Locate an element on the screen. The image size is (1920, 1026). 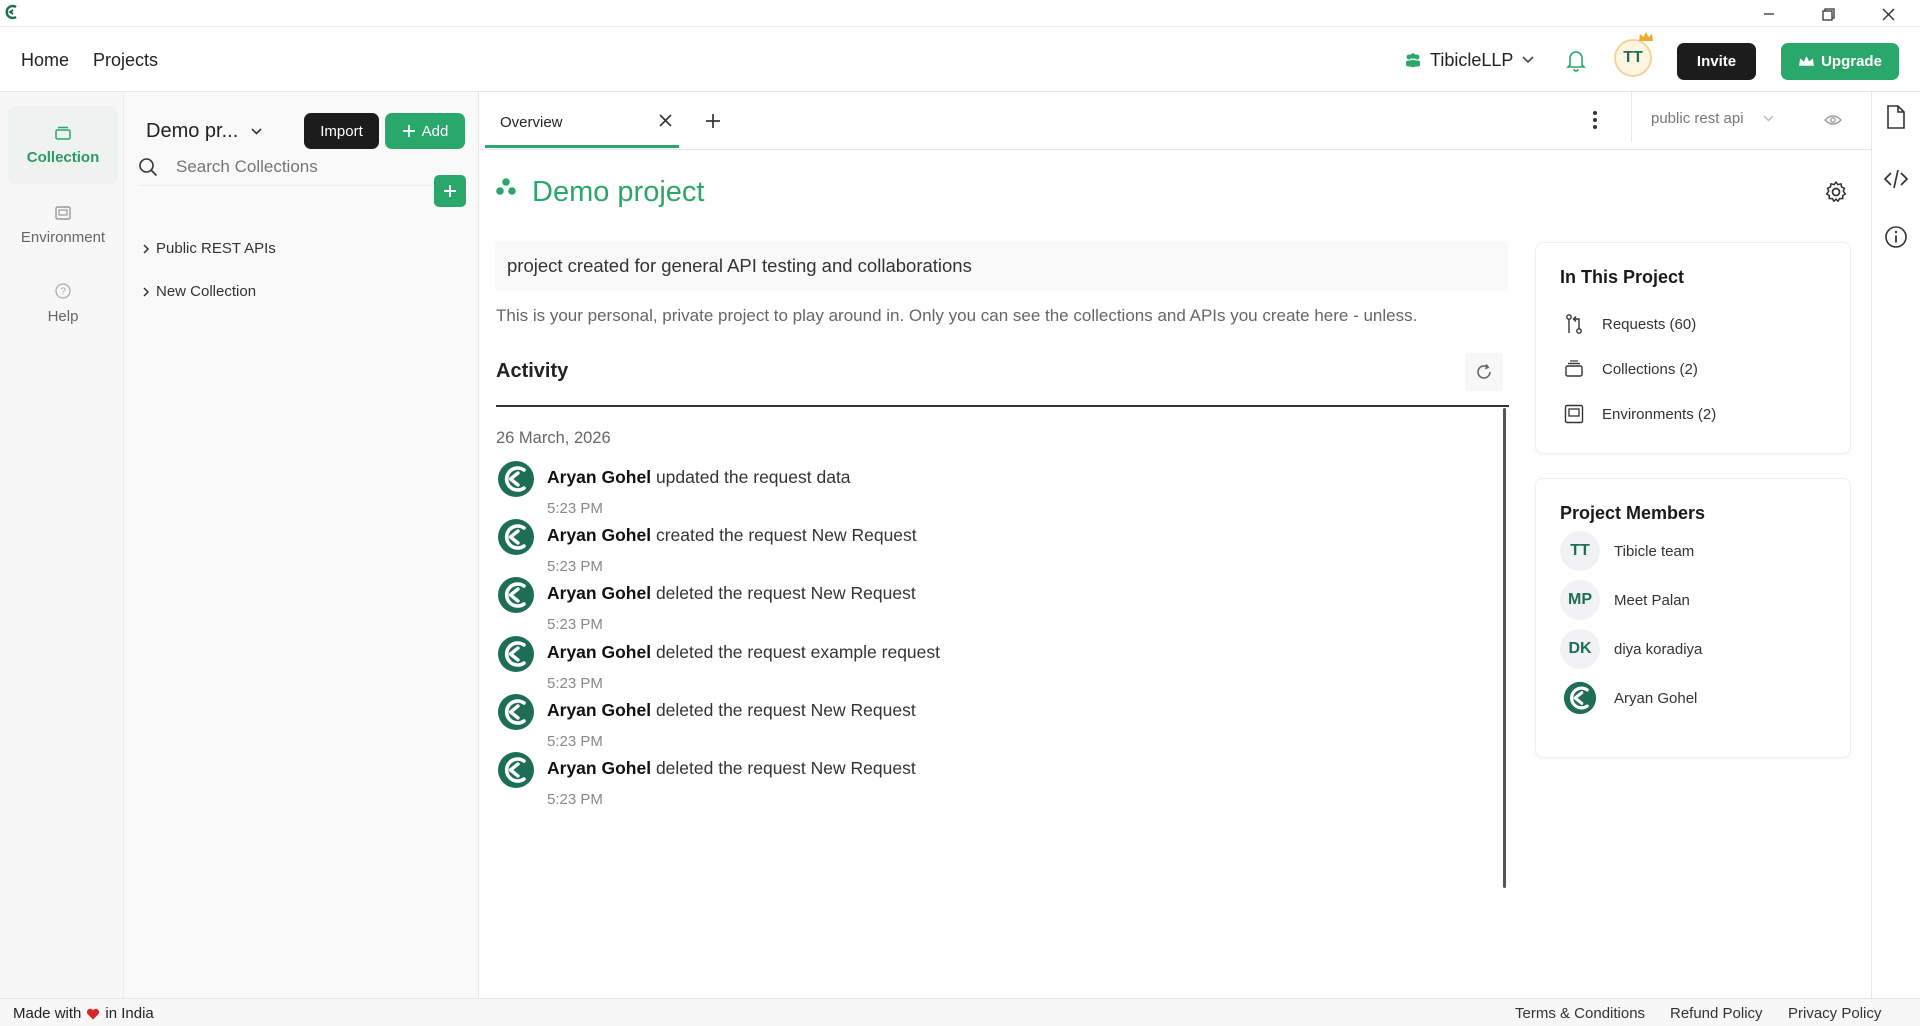
tab-overview: Overview is located at coordinates (582, 120).